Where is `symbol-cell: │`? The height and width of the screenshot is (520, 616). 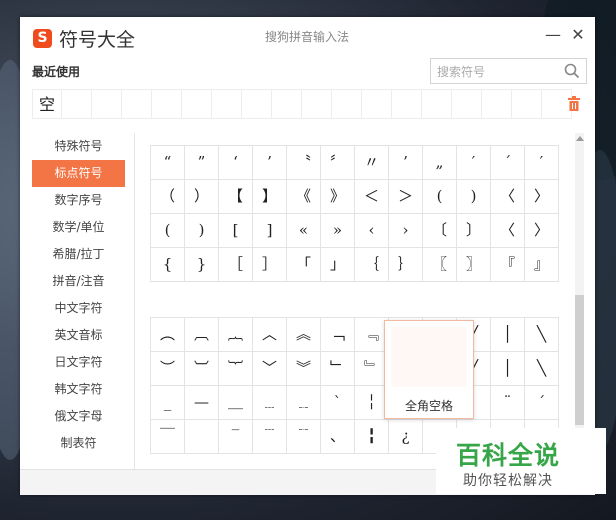 symbol-cell: │ is located at coordinates (508, 369).